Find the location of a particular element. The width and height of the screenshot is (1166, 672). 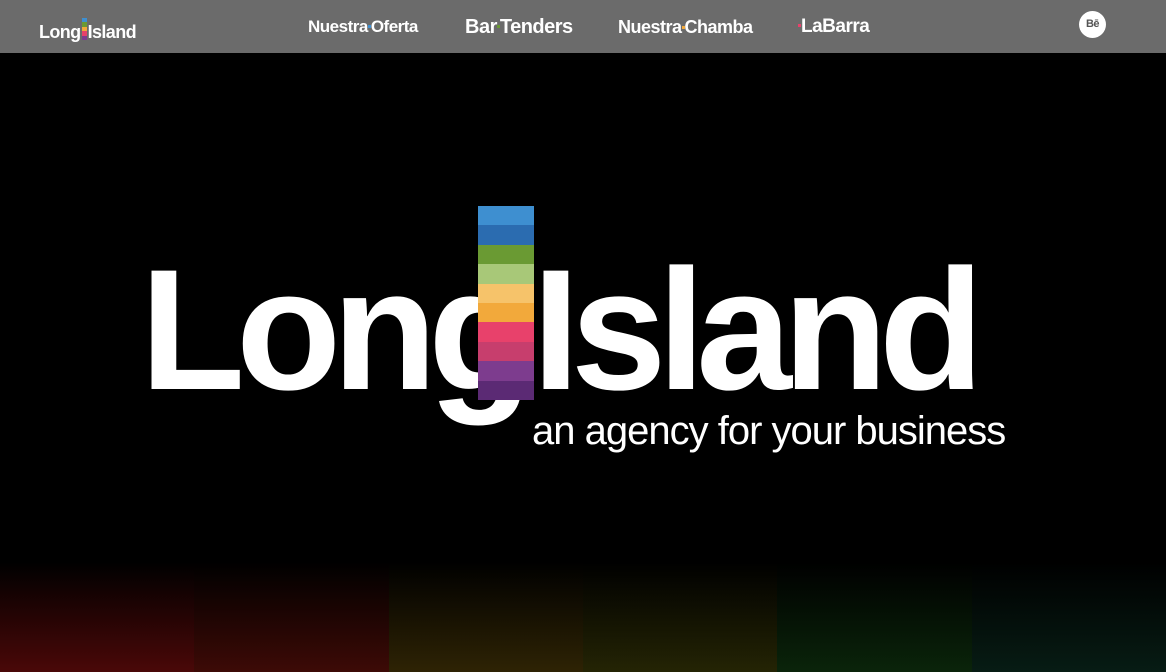

hero-logo-long: Long is located at coordinates (336, 330).